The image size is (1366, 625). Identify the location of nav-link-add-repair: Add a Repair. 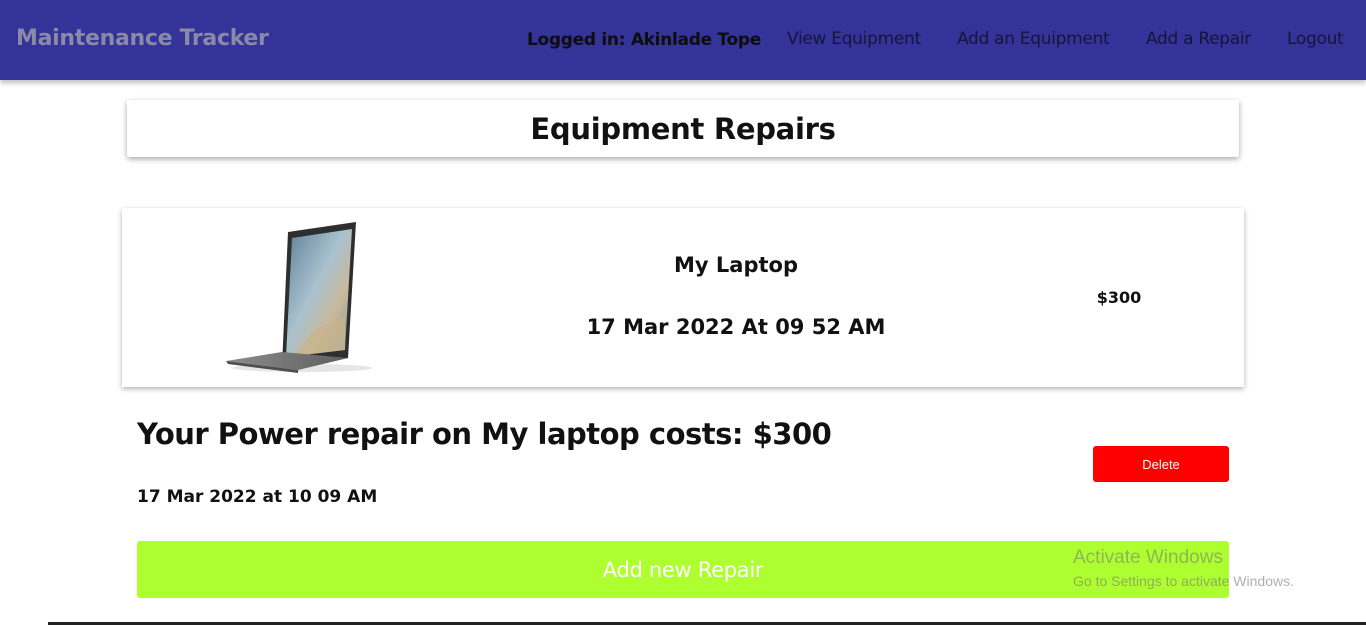
(1198, 39).